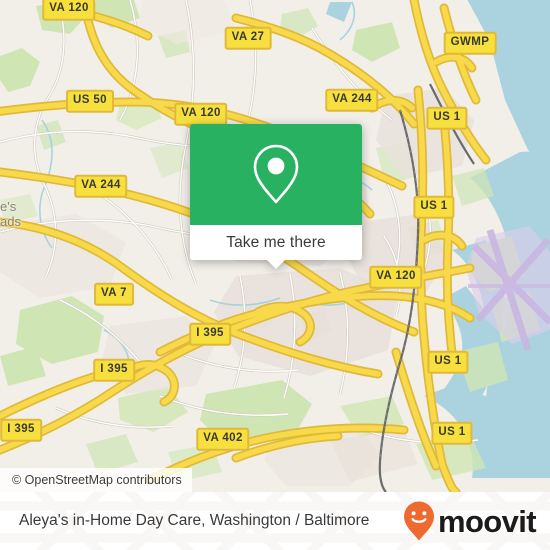 The height and width of the screenshot is (550, 550). Describe the element at coordinates (452, 433) in the screenshot. I see `road-shield-us1-se: US 1` at that location.